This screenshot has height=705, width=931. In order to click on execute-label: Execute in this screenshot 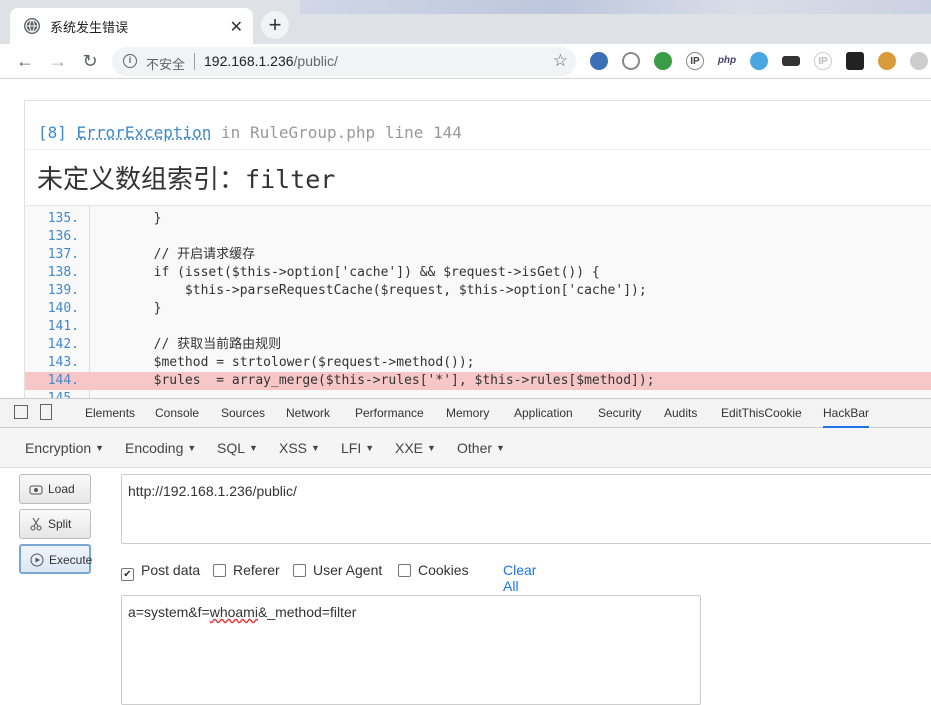, I will do `click(71, 560)`.